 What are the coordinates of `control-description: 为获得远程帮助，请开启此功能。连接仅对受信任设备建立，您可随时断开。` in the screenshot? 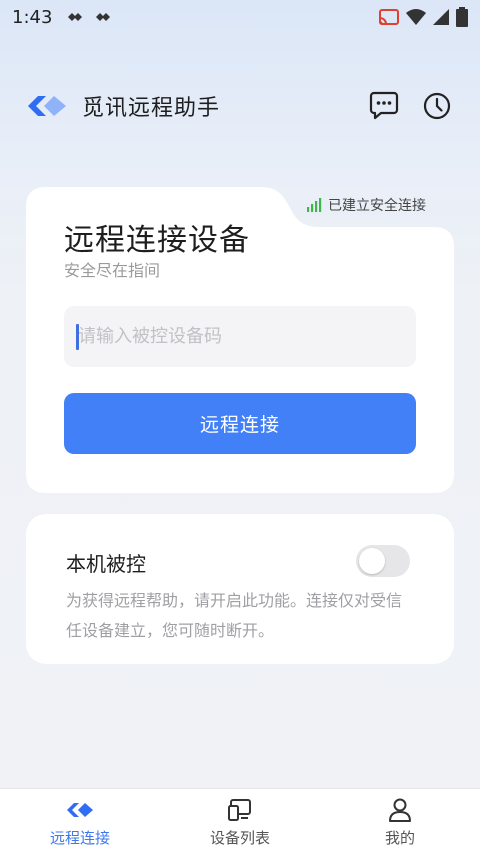 It's located at (234, 615).